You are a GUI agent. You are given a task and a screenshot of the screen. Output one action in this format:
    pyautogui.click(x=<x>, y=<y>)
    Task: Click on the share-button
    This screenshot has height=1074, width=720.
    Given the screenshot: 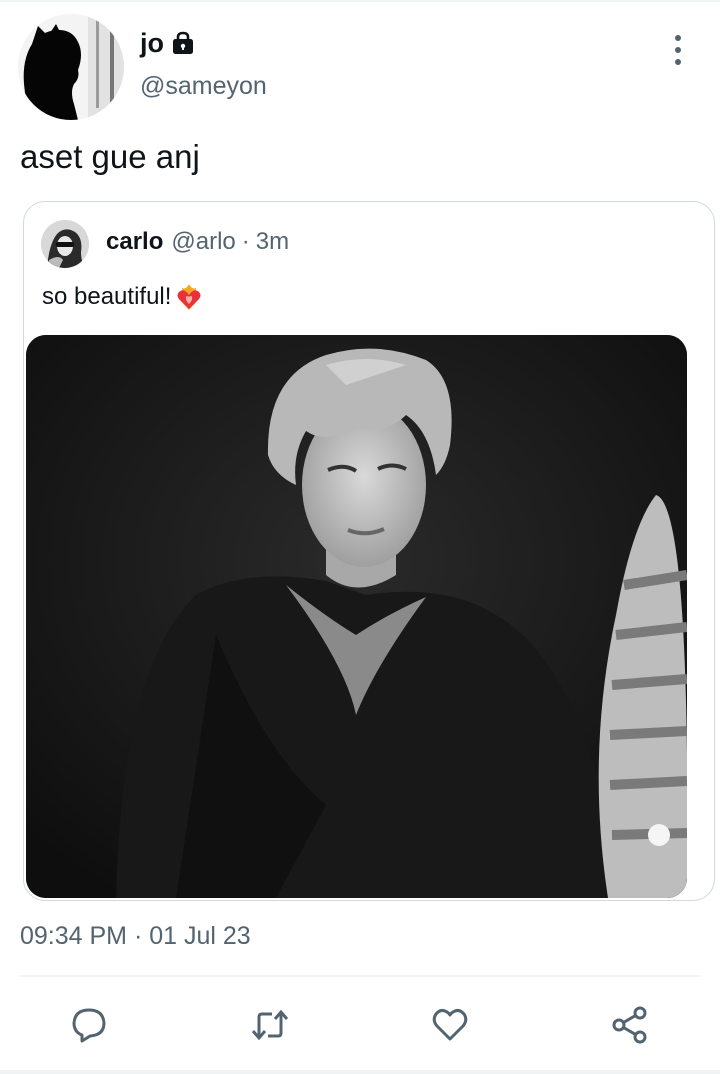 What is the action you would take?
    pyautogui.click(x=630, y=1025)
    